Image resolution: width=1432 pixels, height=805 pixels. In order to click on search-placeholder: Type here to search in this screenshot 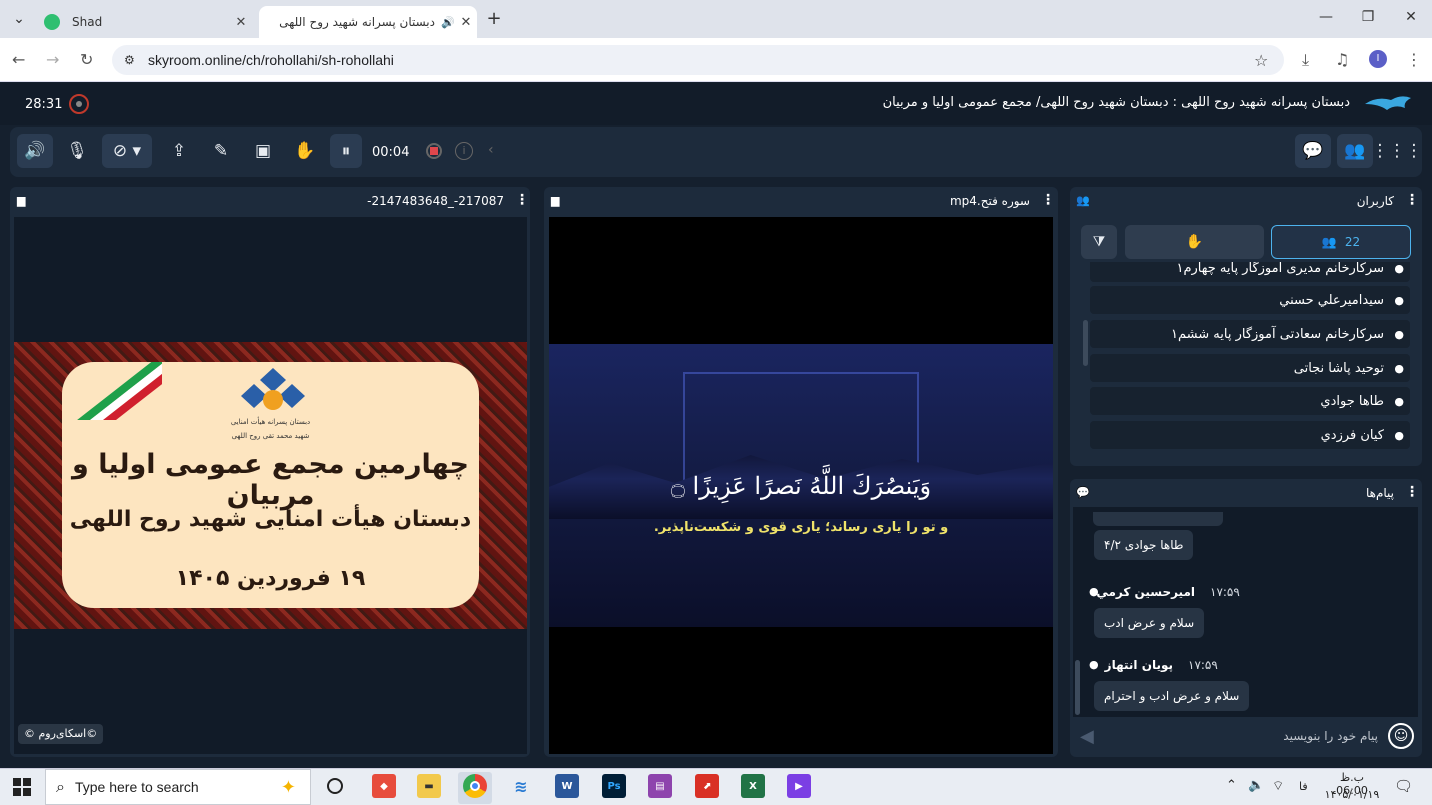, I will do `click(136, 787)`.